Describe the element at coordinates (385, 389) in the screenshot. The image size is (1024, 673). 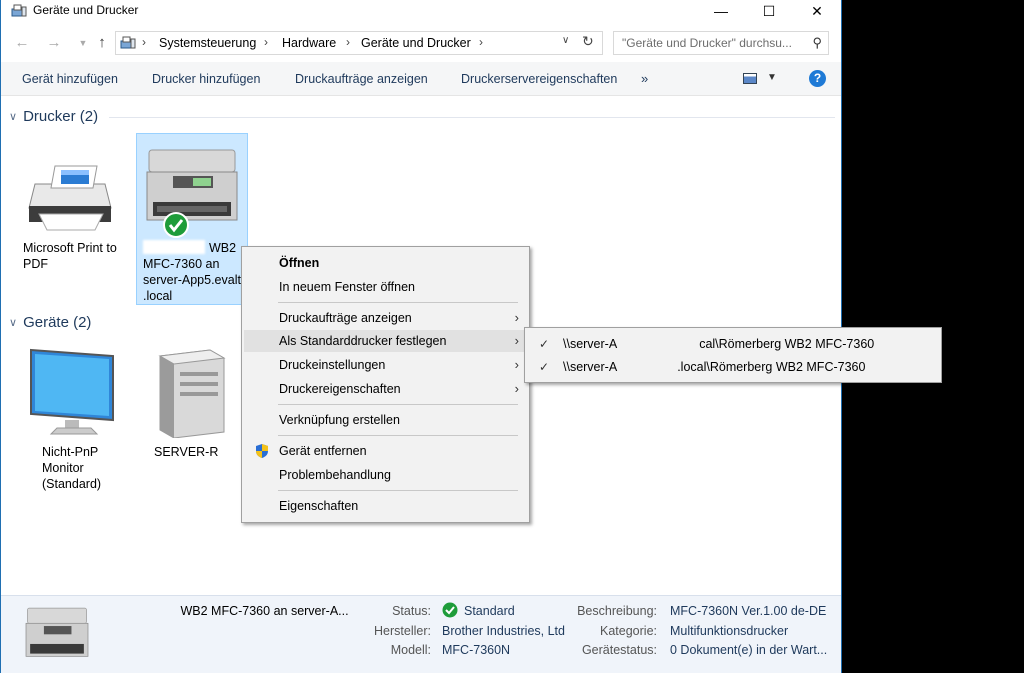
I see `menu-item-printer-properties: Druckereigenschaften ›` at that location.